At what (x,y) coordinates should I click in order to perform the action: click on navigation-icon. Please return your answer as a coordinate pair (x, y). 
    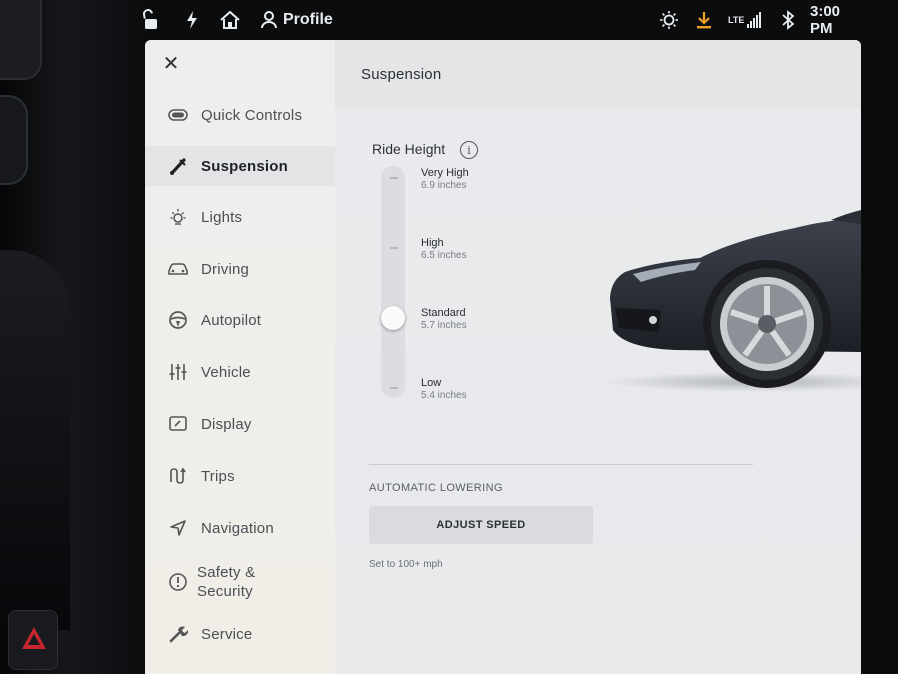
    Looking at the image, I should click on (178, 528).